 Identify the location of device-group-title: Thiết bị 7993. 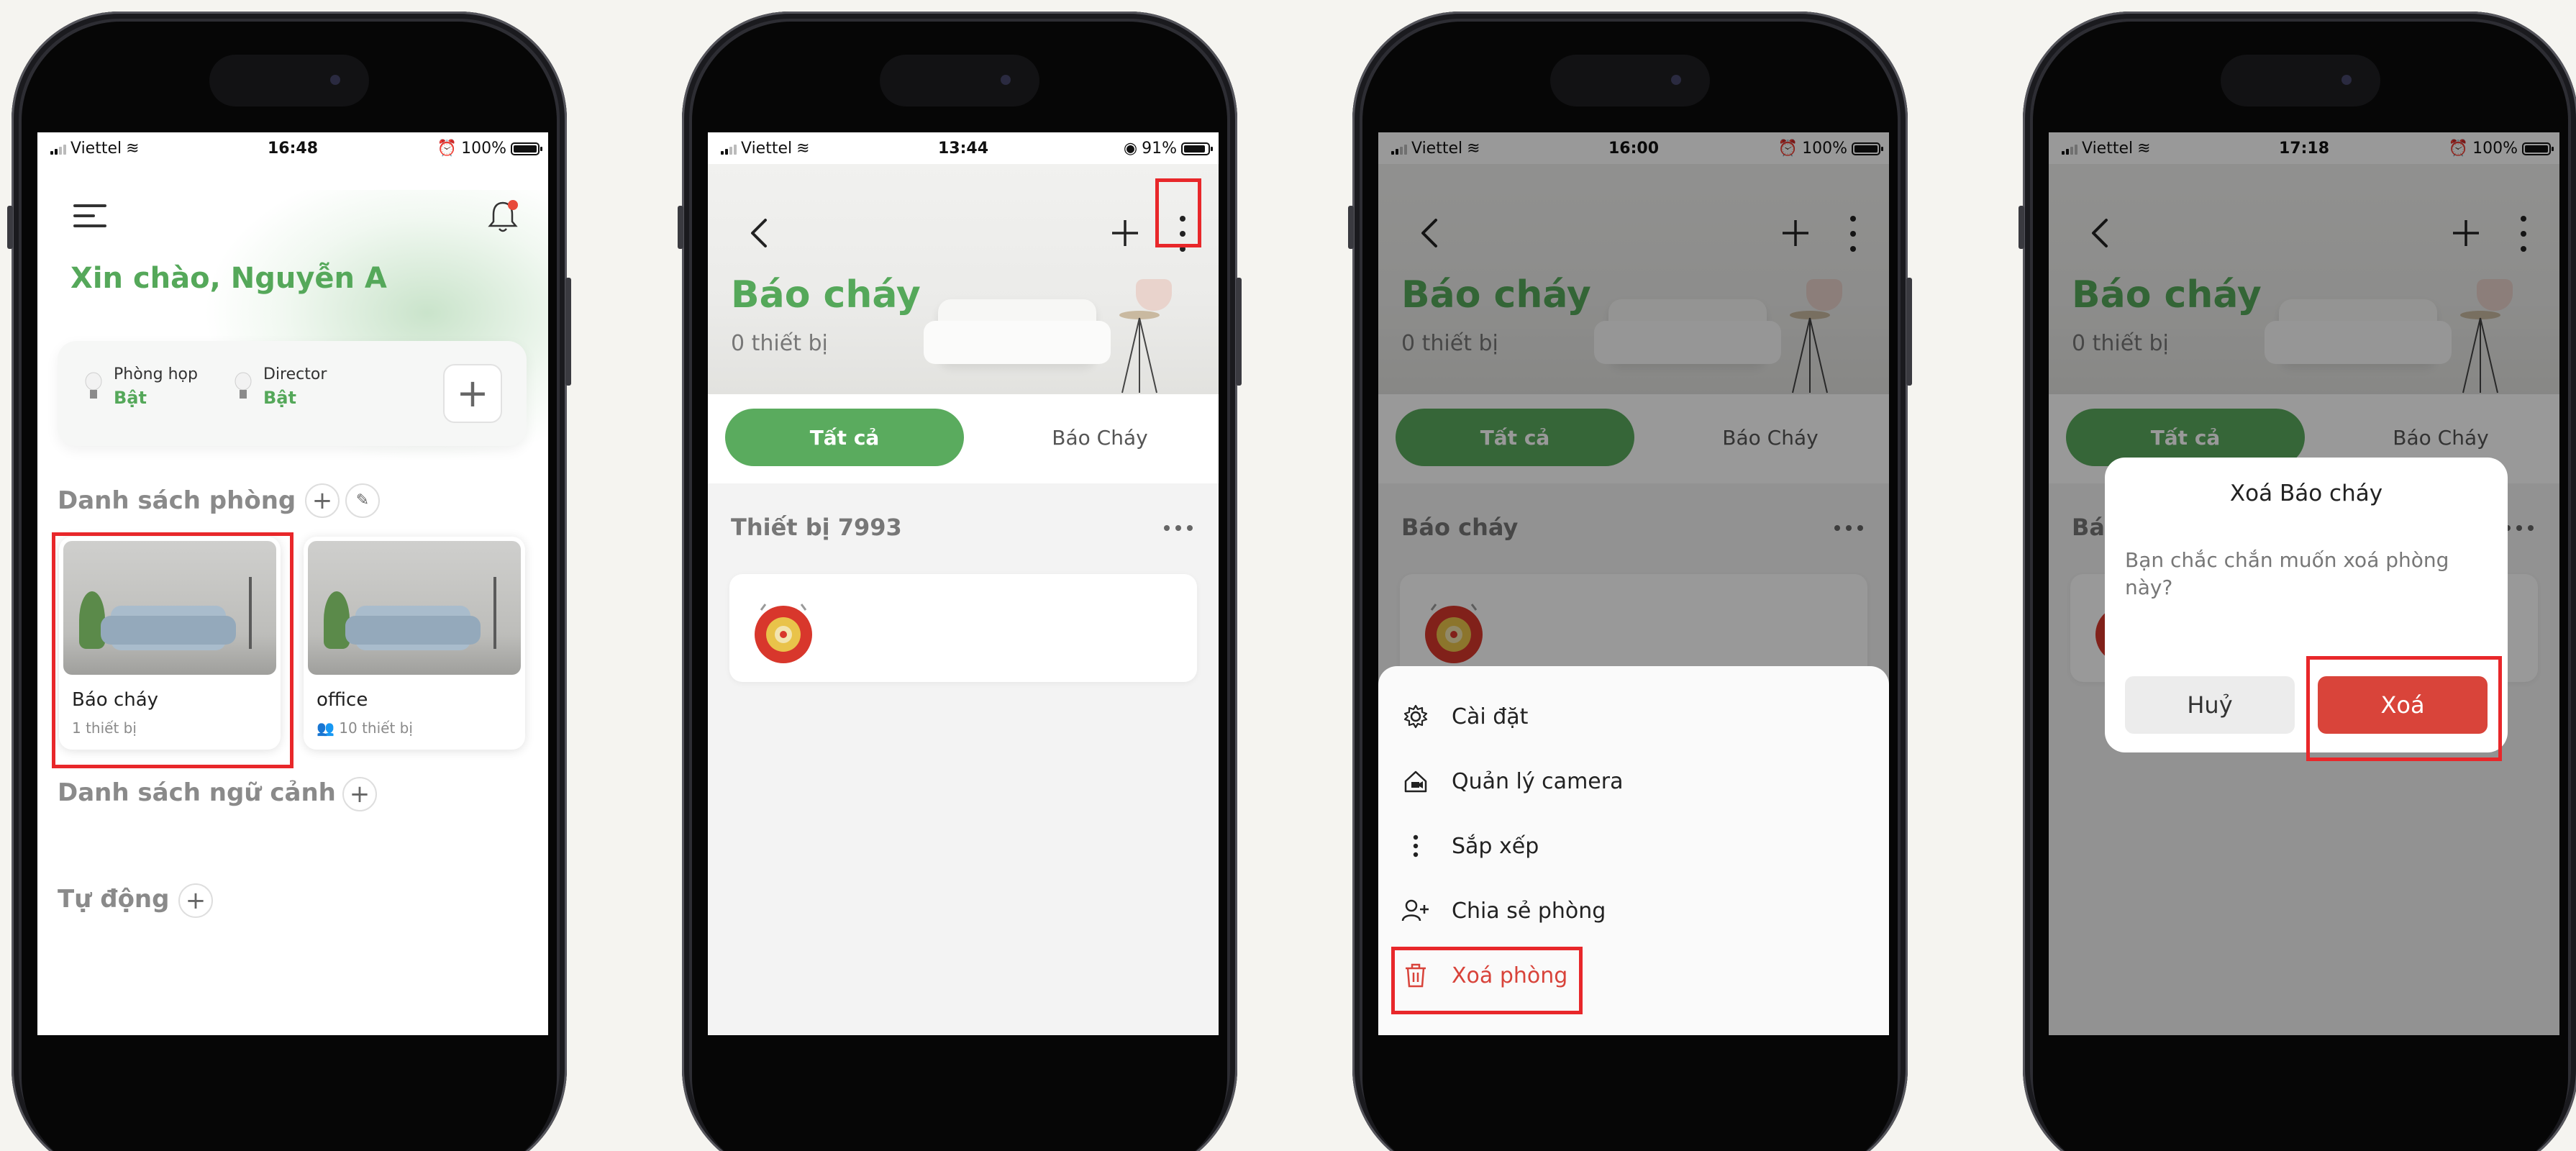
(816, 527).